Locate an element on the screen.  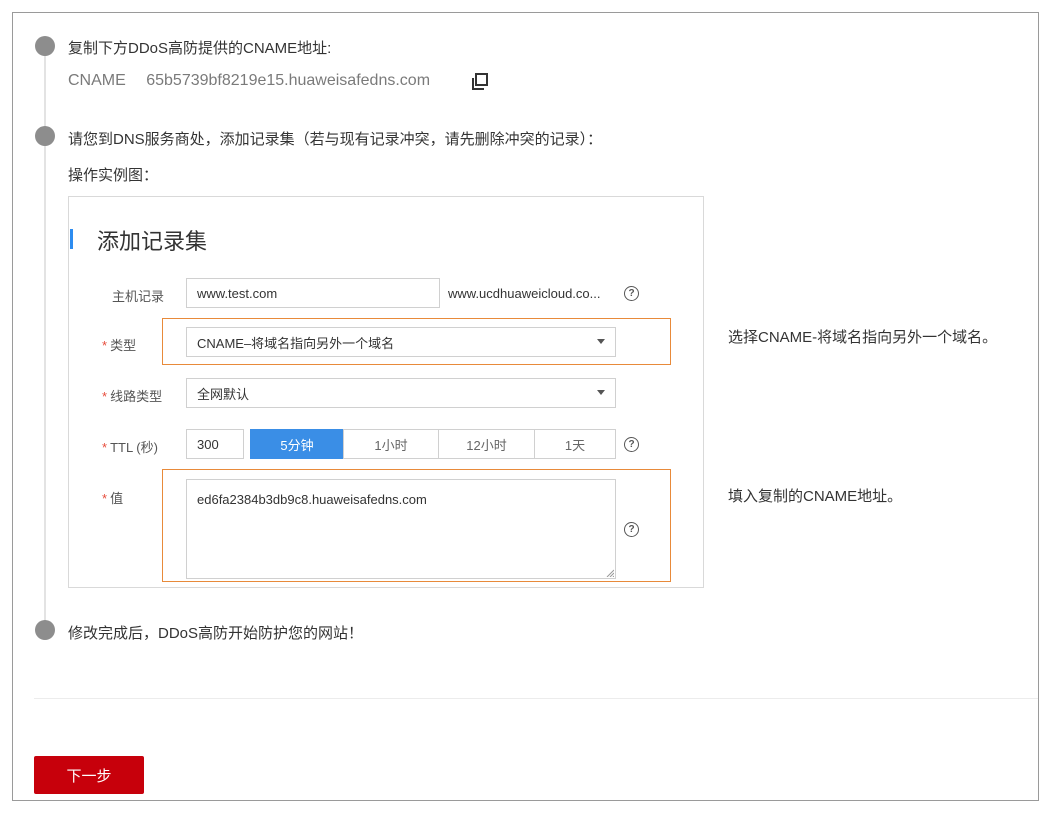
copy-icon is located at coordinates (480, 82).